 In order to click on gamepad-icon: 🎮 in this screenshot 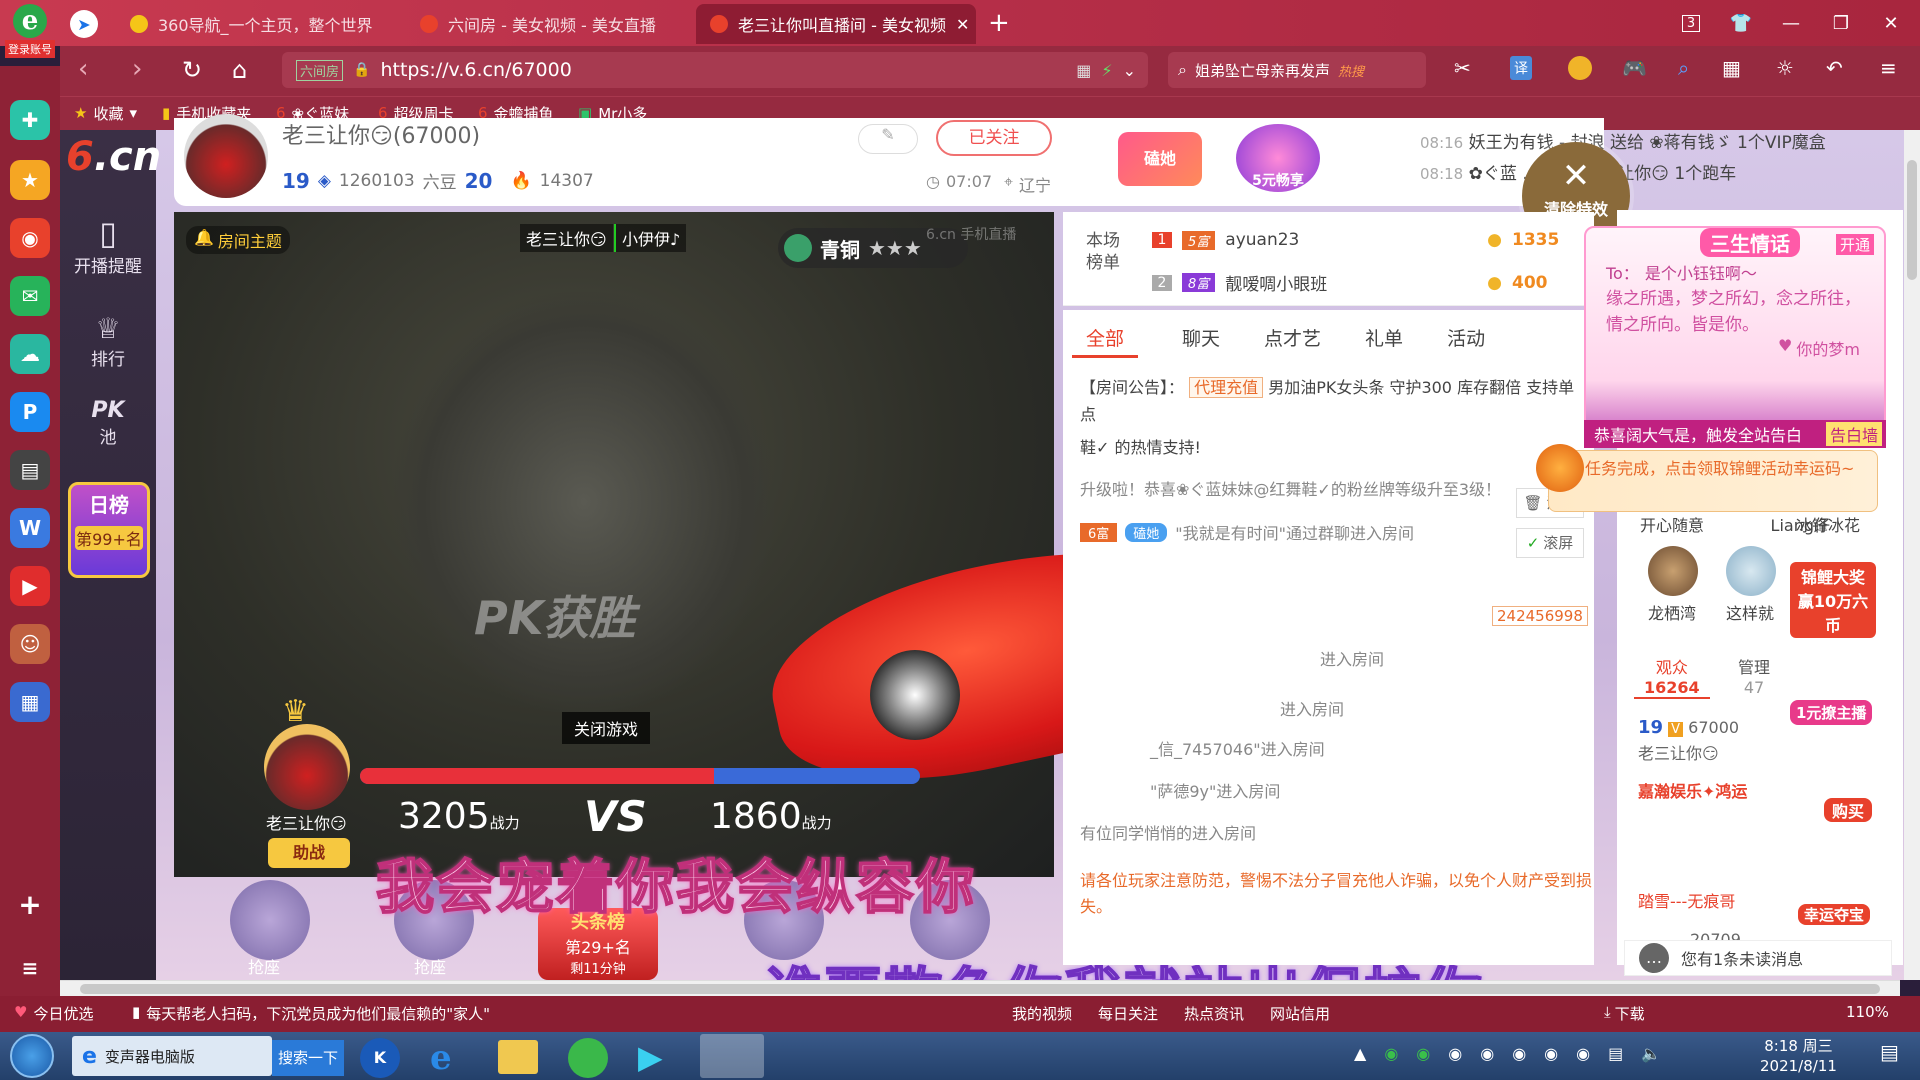, I will do `click(1634, 68)`.